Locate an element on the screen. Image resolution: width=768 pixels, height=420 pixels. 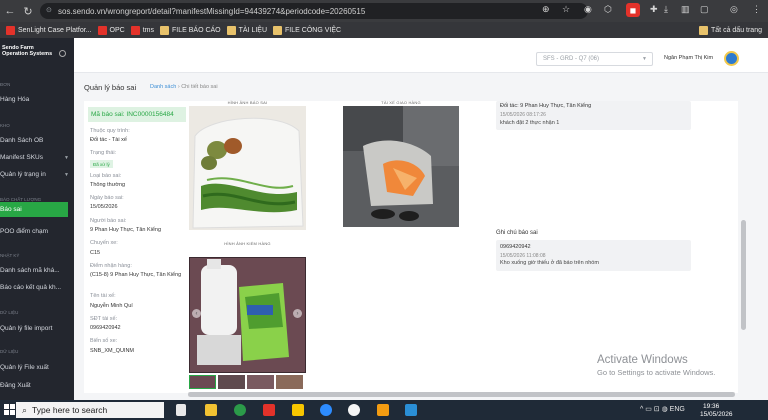
window-icon: ▢ is located at coordinates (704, 9).